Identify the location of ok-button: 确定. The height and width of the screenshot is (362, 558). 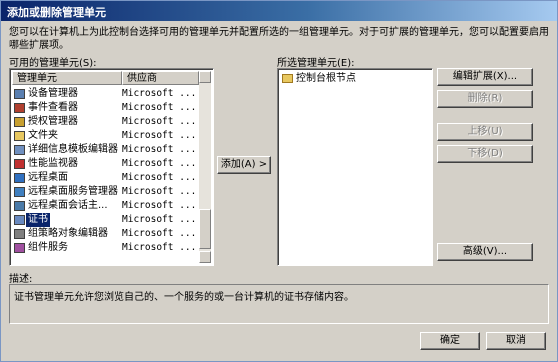
(450, 341).